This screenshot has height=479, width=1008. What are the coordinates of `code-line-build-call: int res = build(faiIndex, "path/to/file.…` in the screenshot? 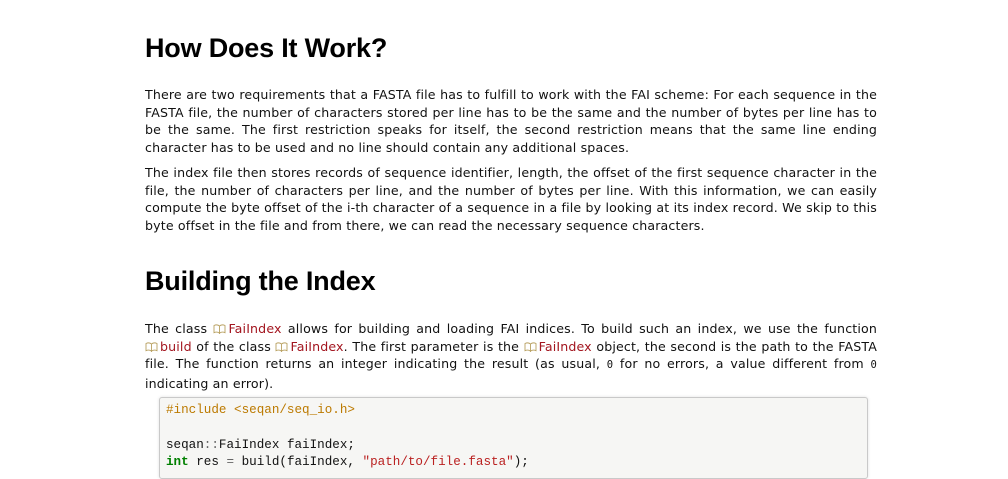 It's located at (347, 462).